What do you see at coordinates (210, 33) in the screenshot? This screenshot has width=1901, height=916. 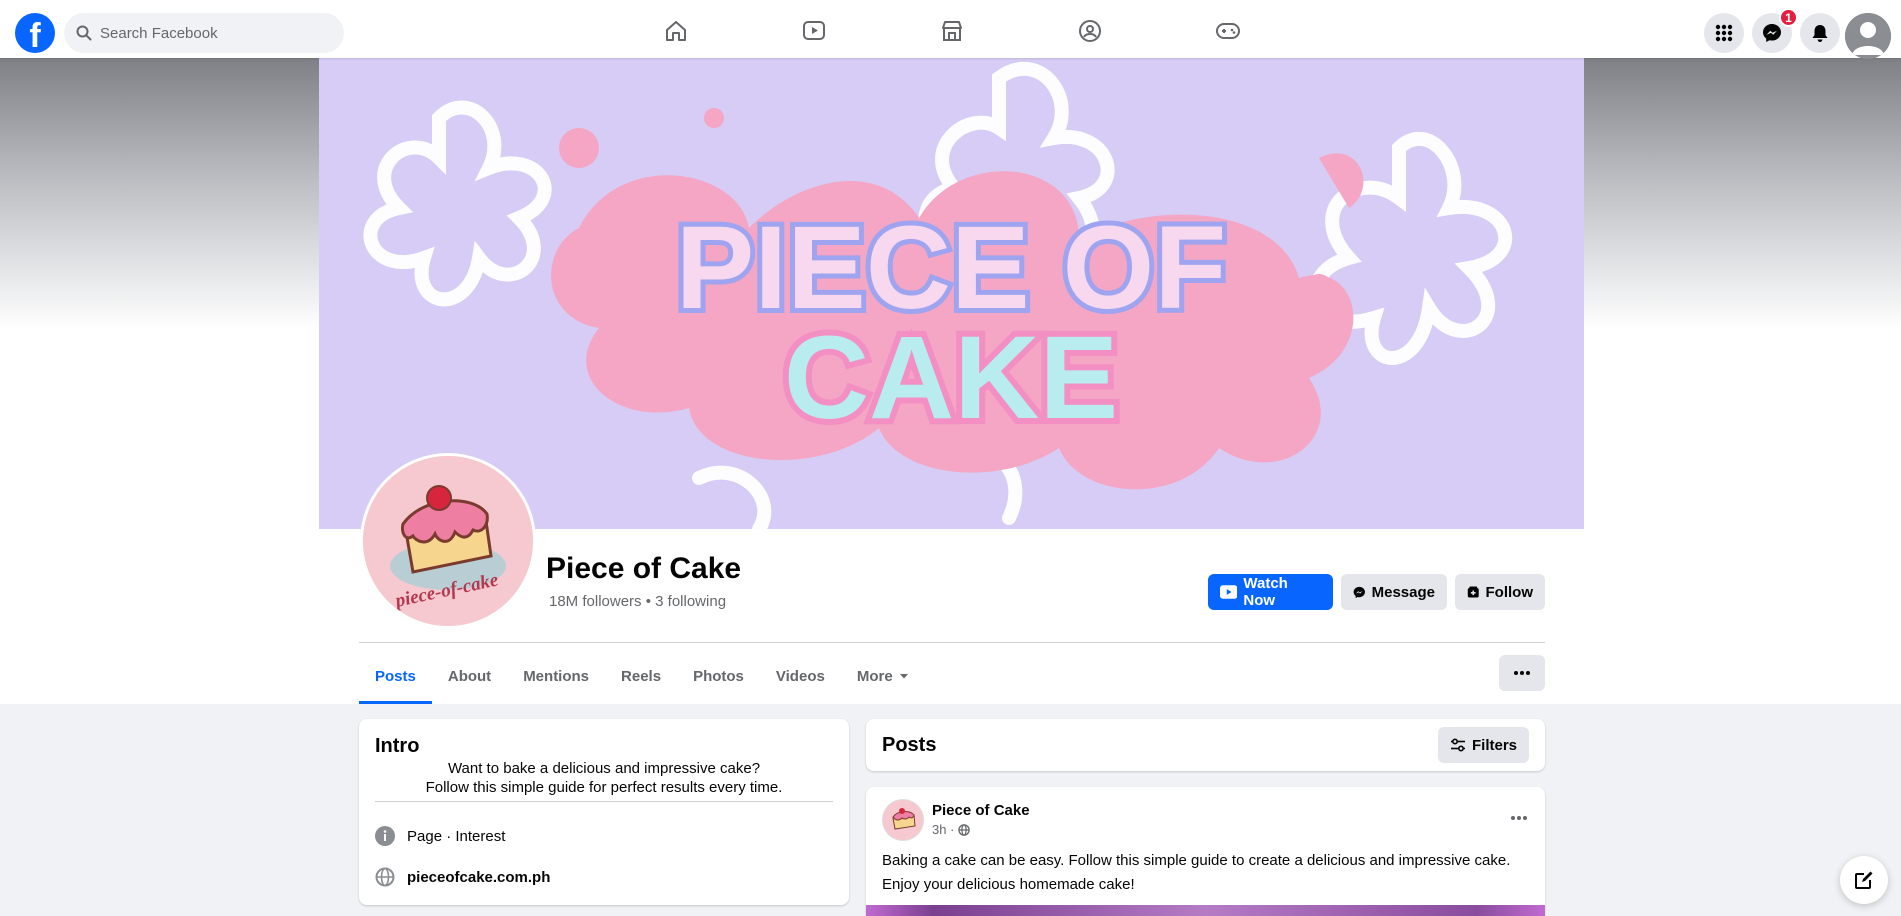 I see `search-input` at bounding box center [210, 33].